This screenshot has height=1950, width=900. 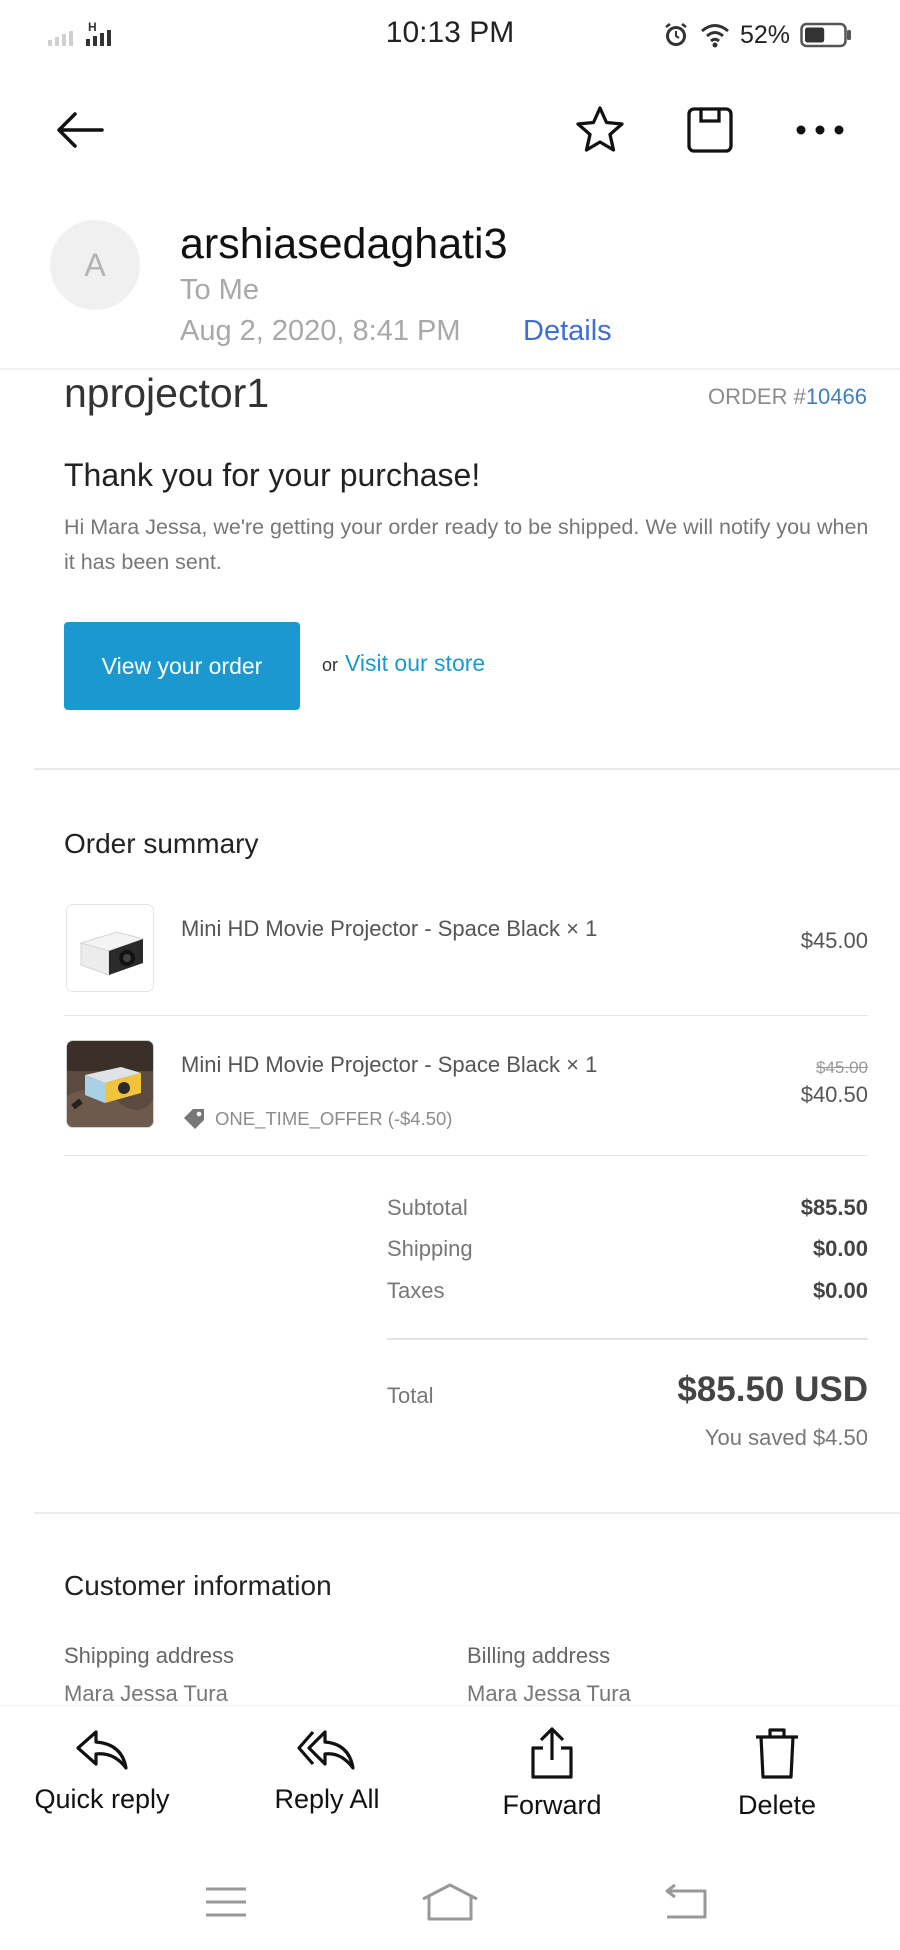 I want to click on order-prefix: ORDER #, so click(x=757, y=396).